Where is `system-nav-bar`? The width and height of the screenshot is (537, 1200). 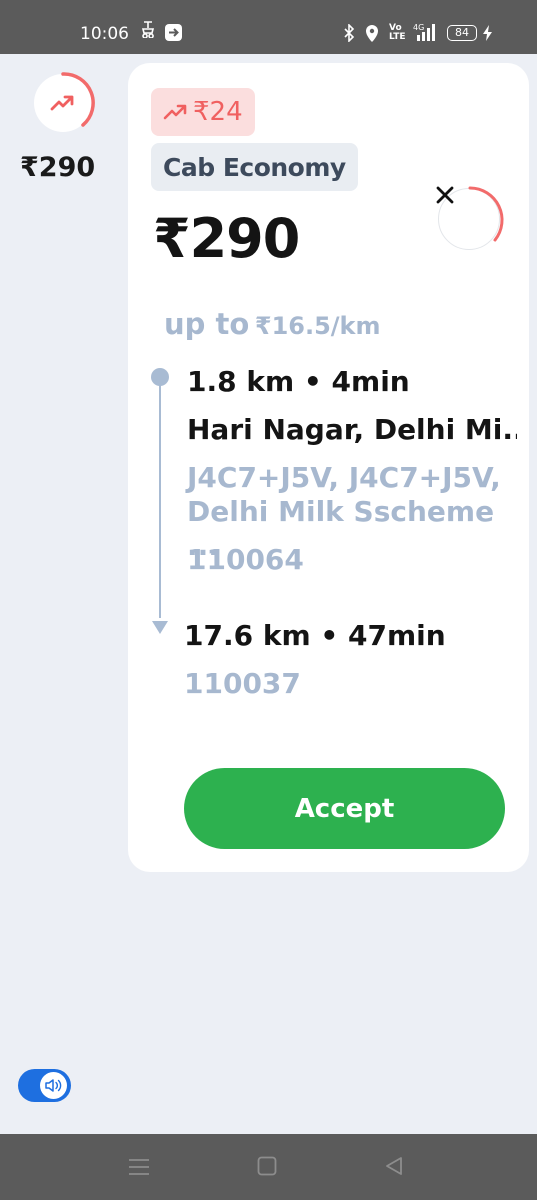 system-nav-bar is located at coordinates (268, 1167).